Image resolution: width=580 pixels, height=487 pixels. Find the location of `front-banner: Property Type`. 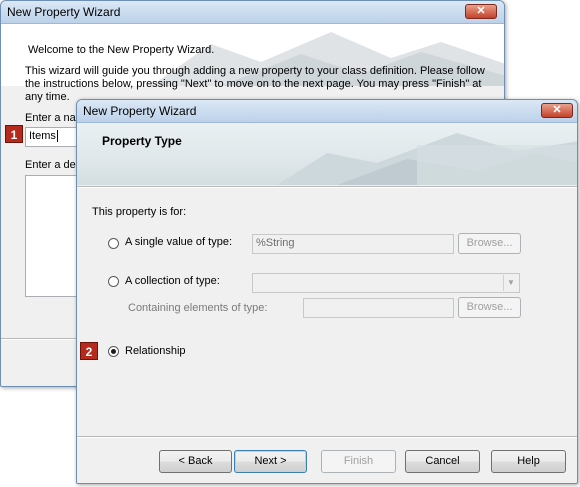

front-banner: Property Type is located at coordinates (327, 154).